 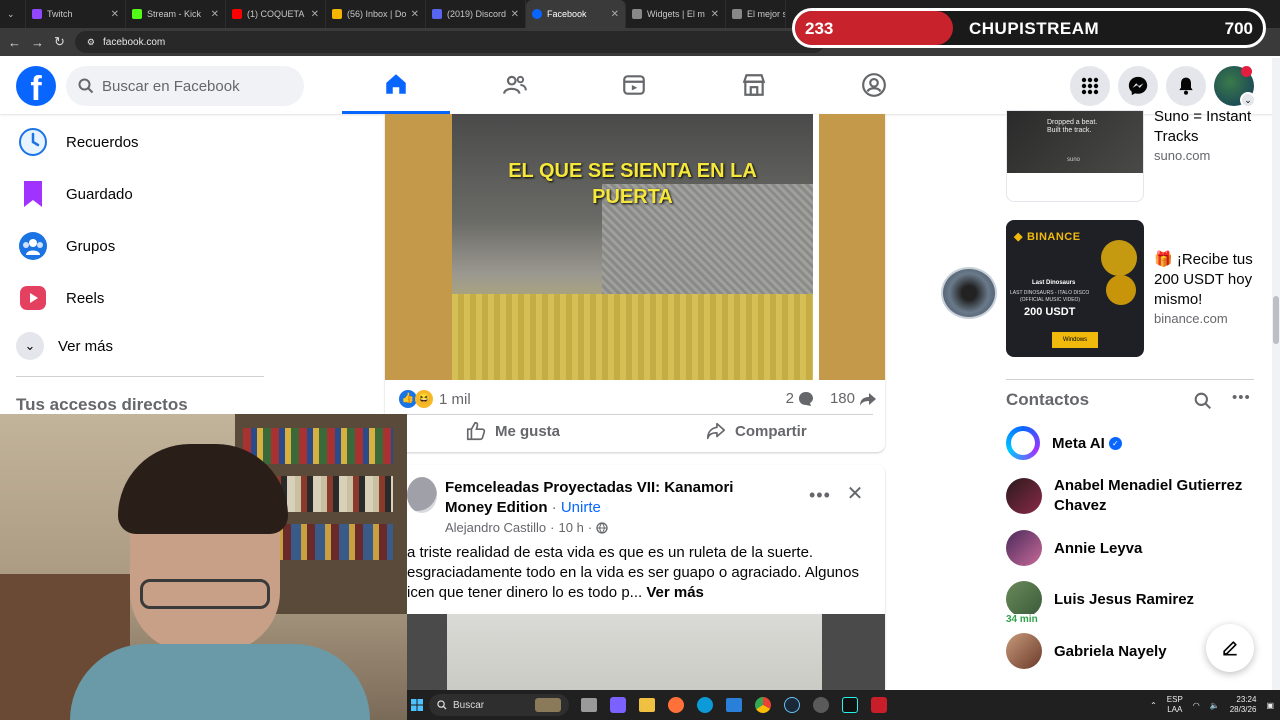 I want to click on notification-dot, so click(x=1246, y=71).